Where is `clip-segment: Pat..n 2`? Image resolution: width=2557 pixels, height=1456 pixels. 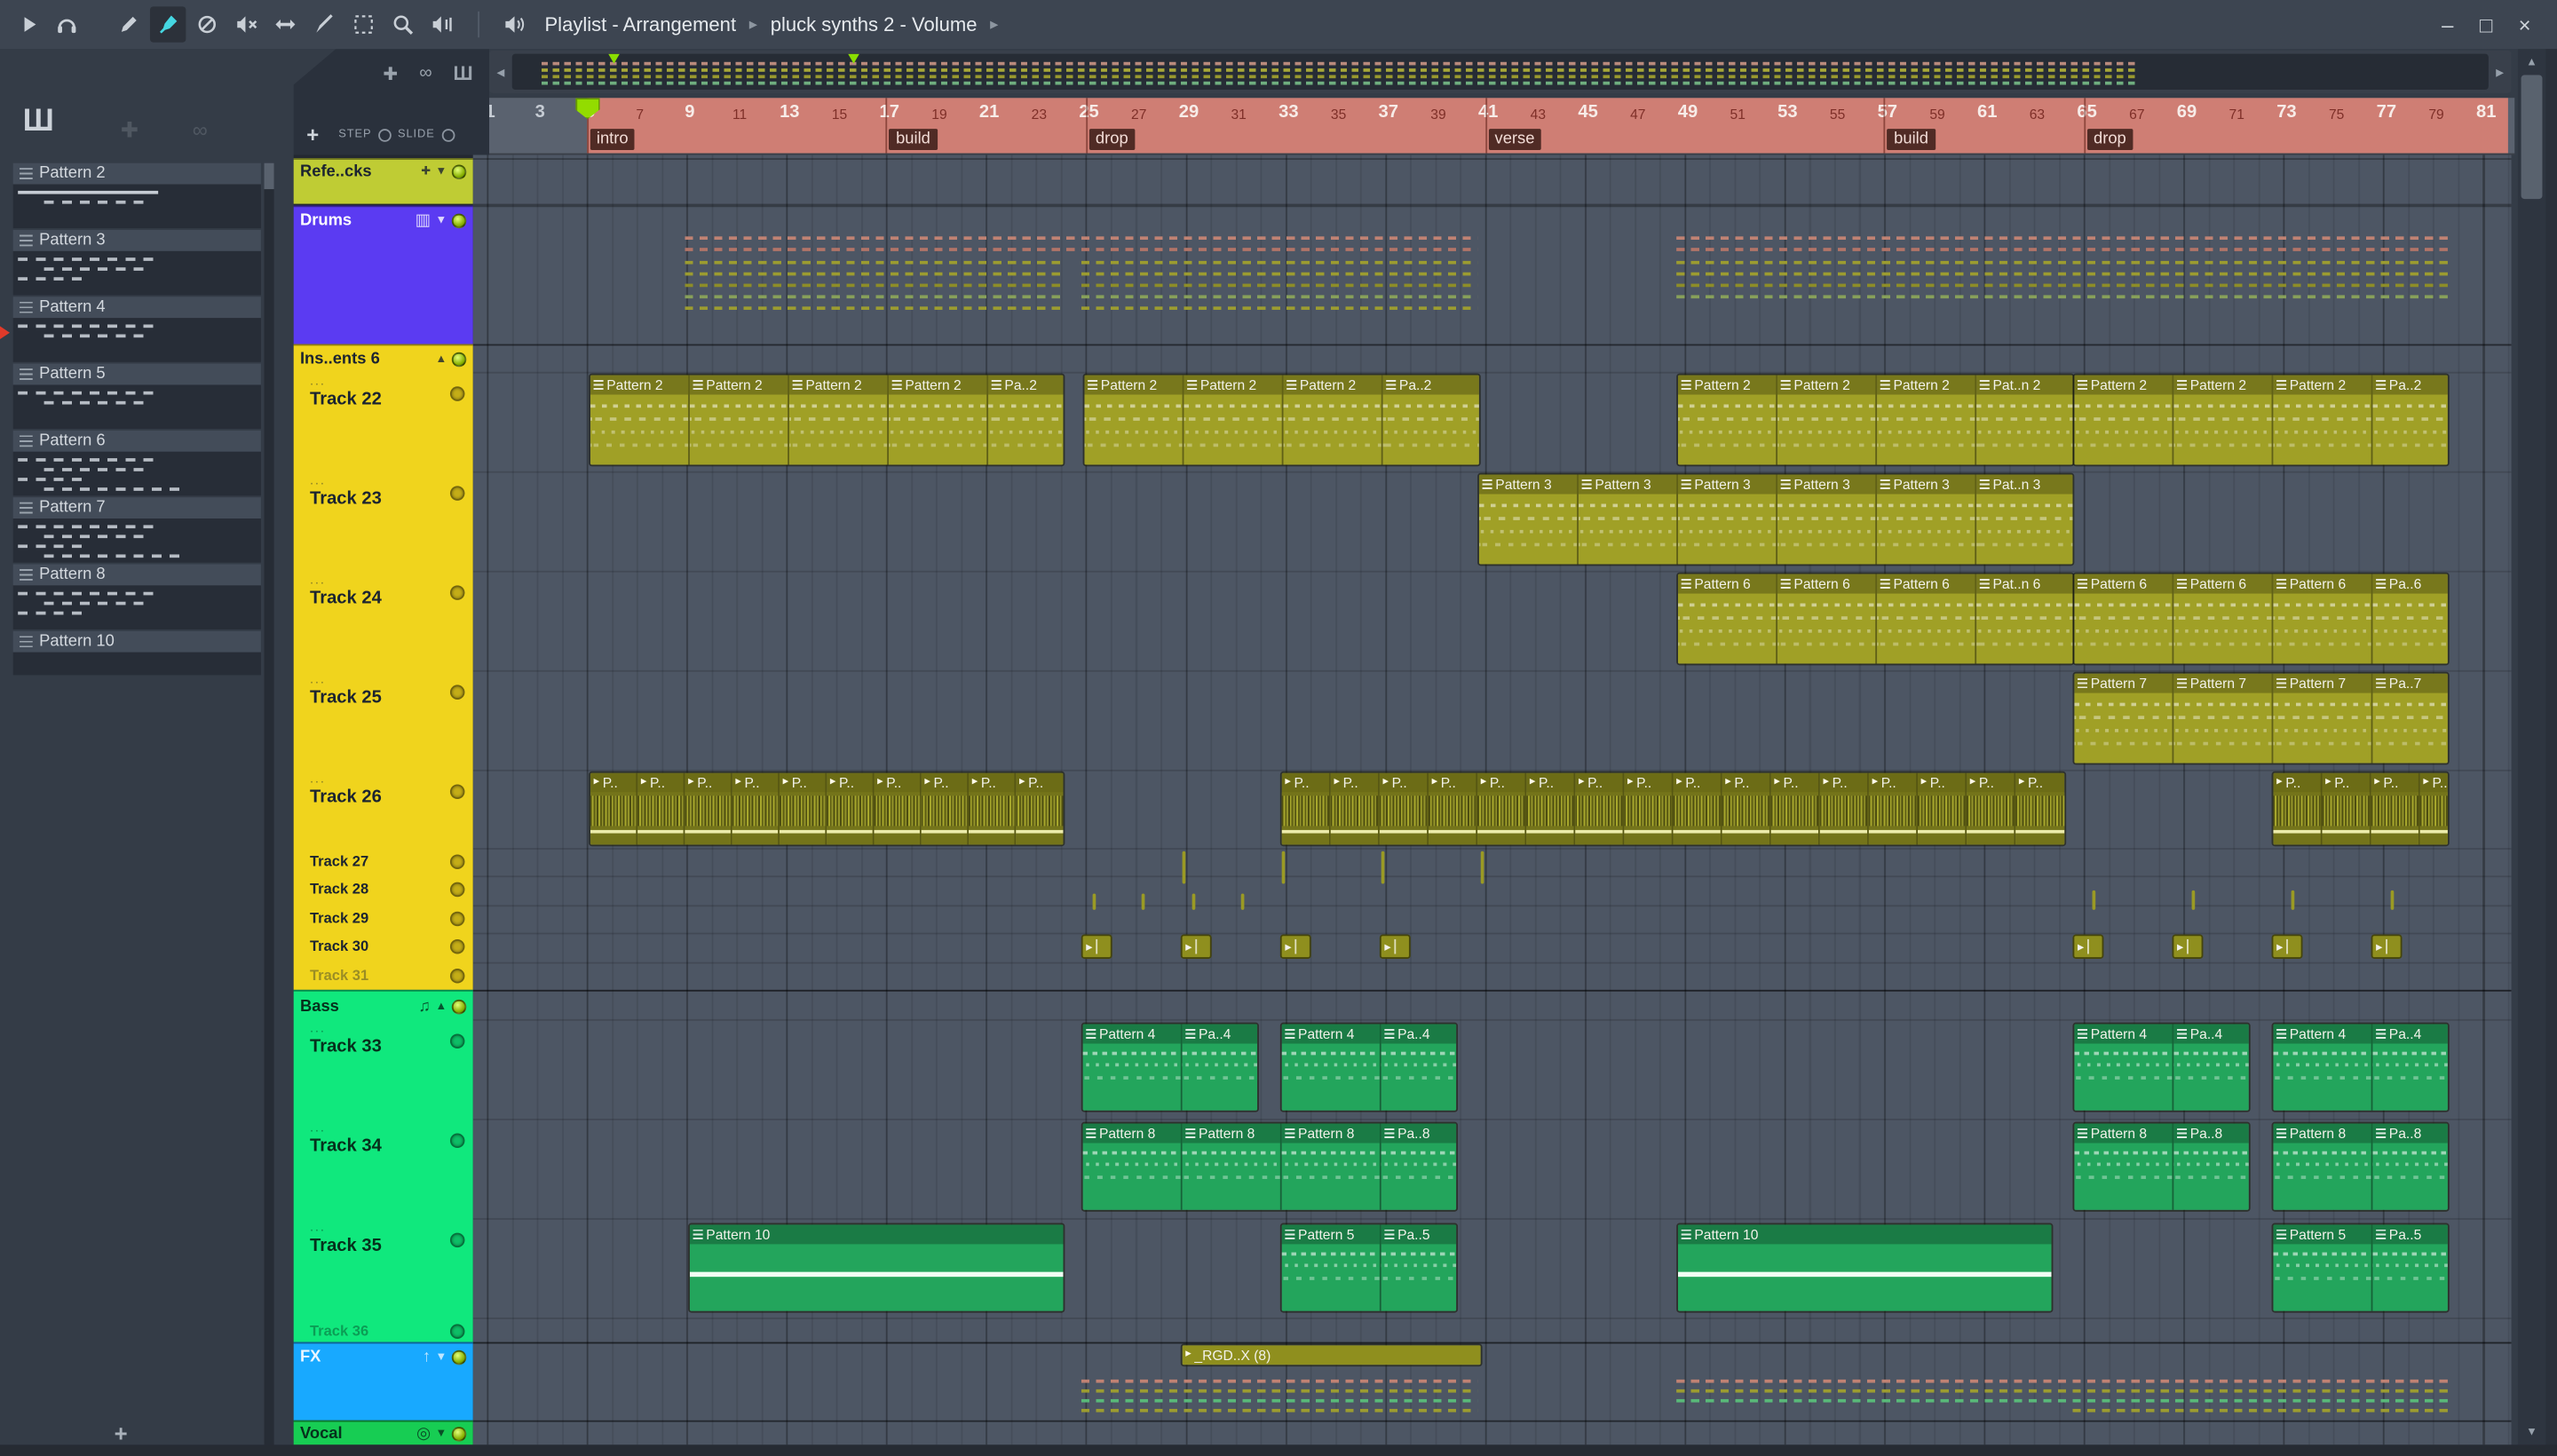
clip-segment: Pat..n 2 is located at coordinates (2024, 420).